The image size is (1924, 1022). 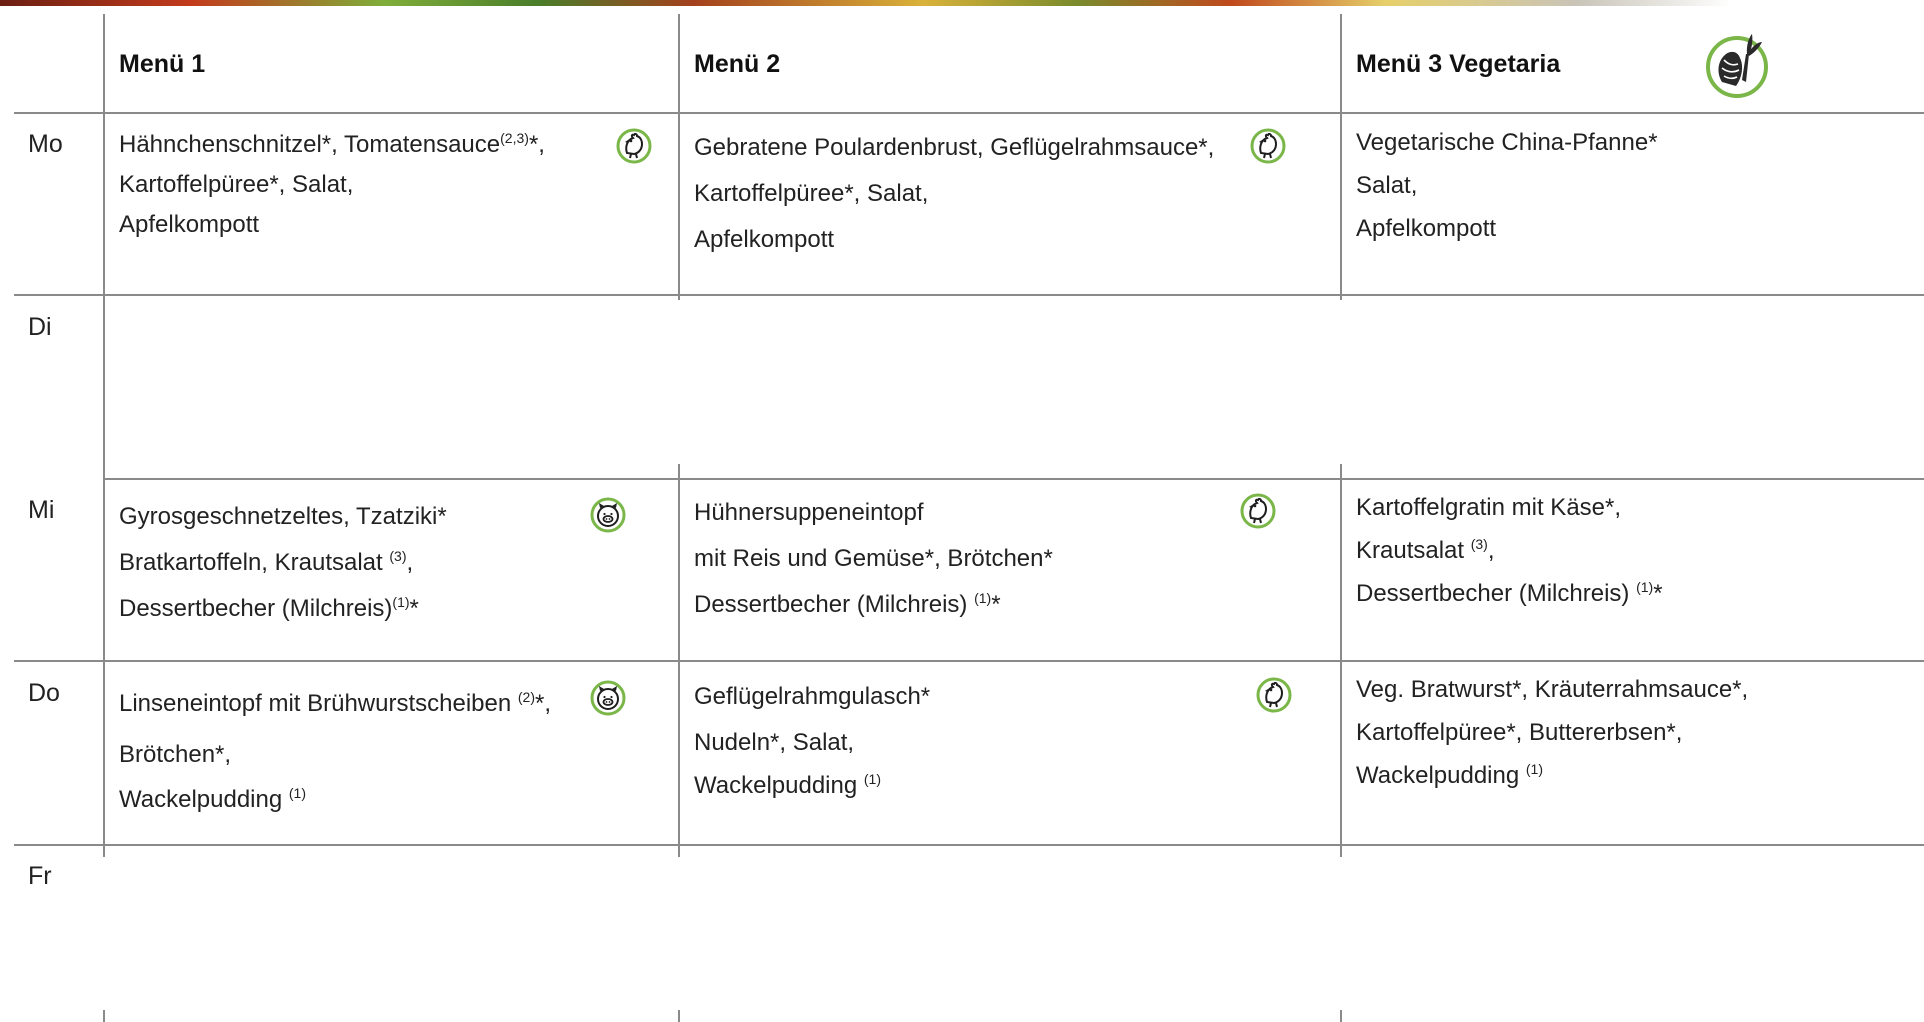 I want to click on day-label-di: Di, so click(x=40, y=327).